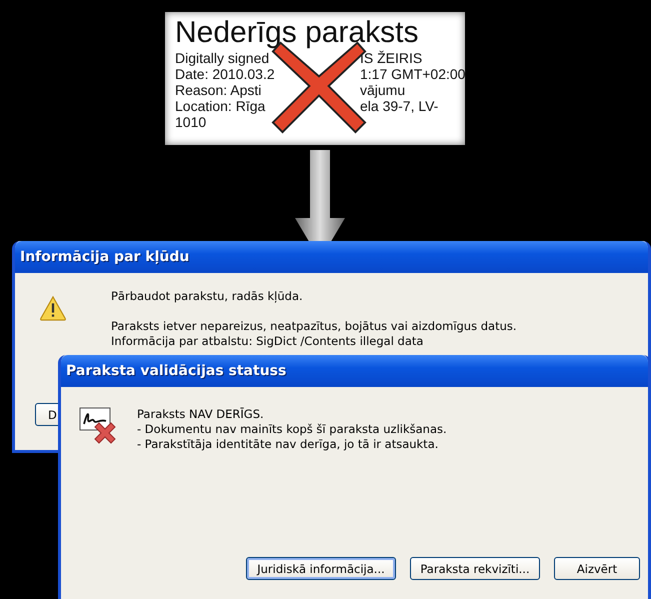 This screenshot has width=651, height=599. What do you see at coordinates (400, 106) in the screenshot?
I see `signature-detail: ela 39-7, LV-` at bounding box center [400, 106].